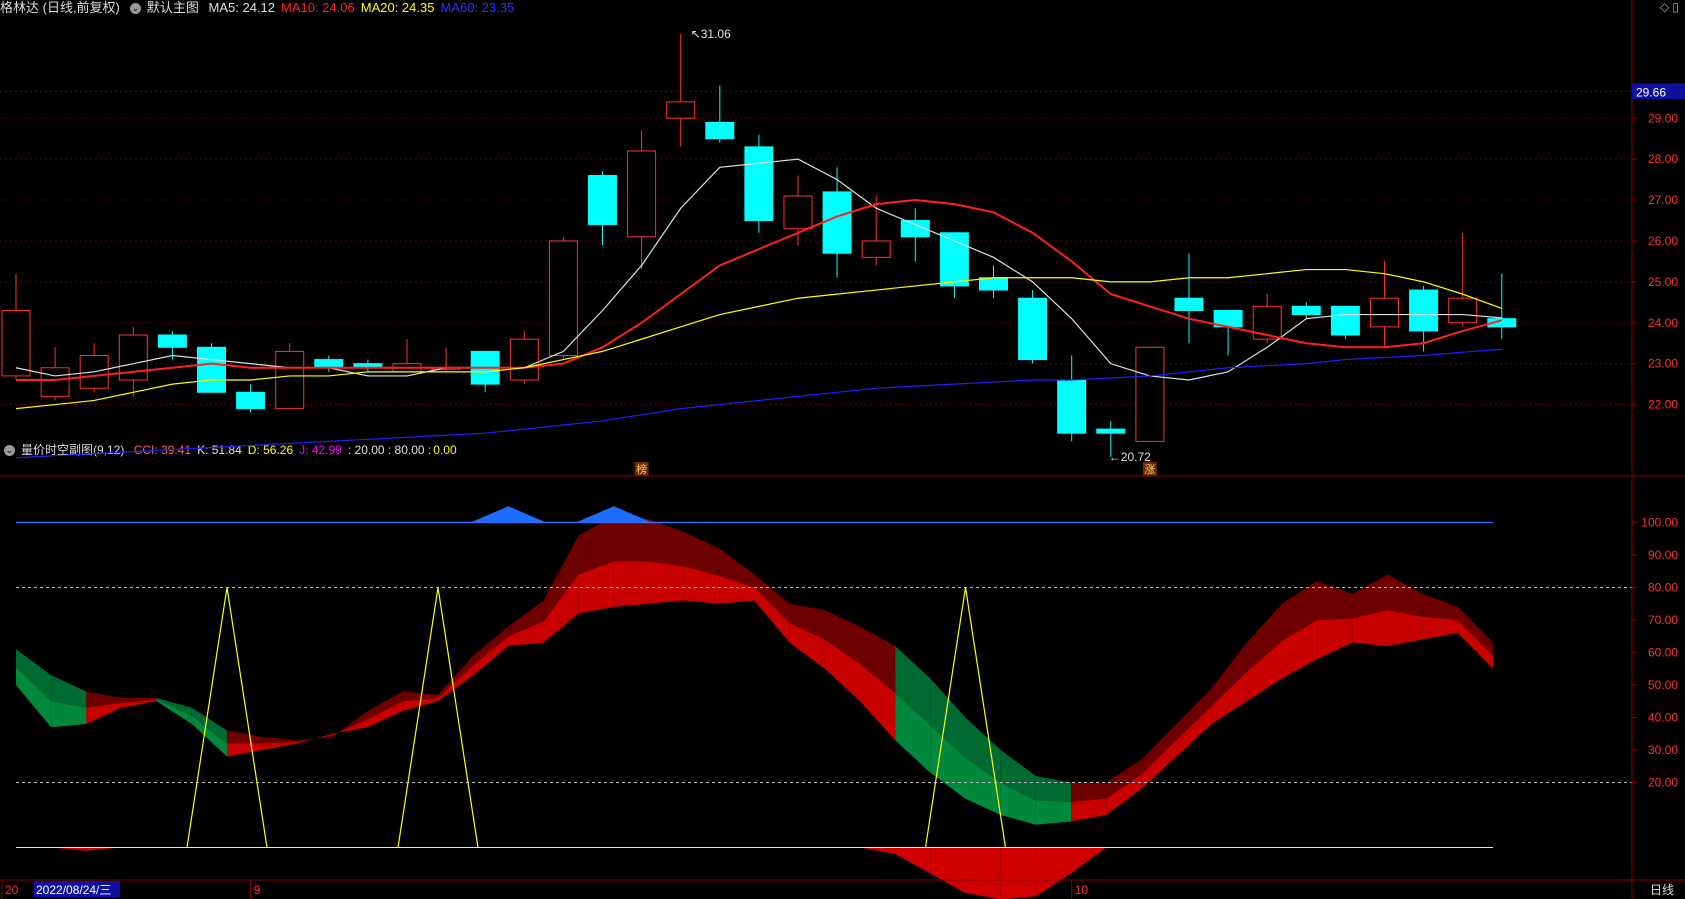 Image resolution: width=1685 pixels, height=899 pixels. Describe the element at coordinates (1082, 890) in the screenshot. I see `time-tick-label: 10` at that location.